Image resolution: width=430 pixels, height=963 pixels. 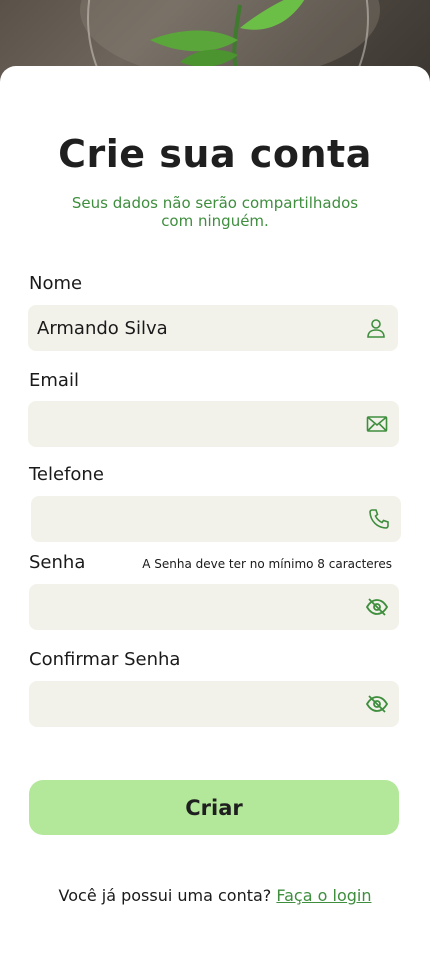 I want to click on password-hint: A Senha deve ter no mínimo 8 caracteres, so click(x=267, y=564).